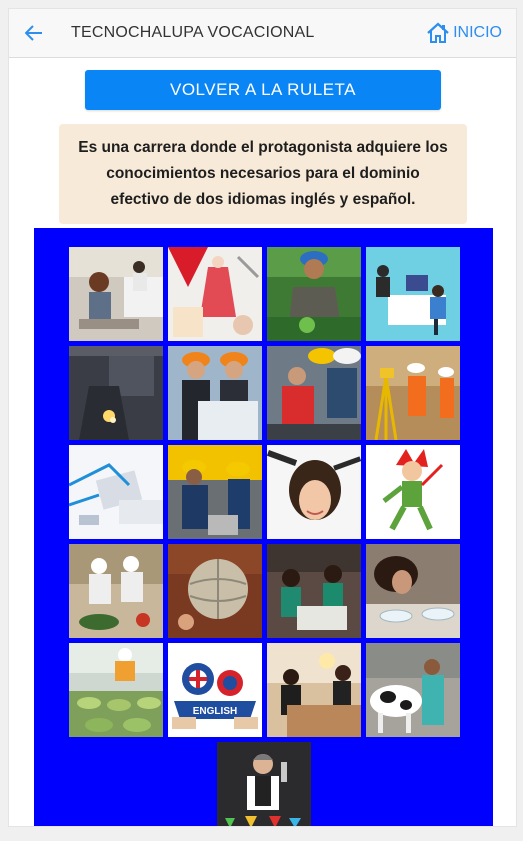 The width and height of the screenshot is (523, 841). What do you see at coordinates (215, 711) in the screenshot?
I see `english-badge-text: ENGLISH` at bounding box center [215, 711].